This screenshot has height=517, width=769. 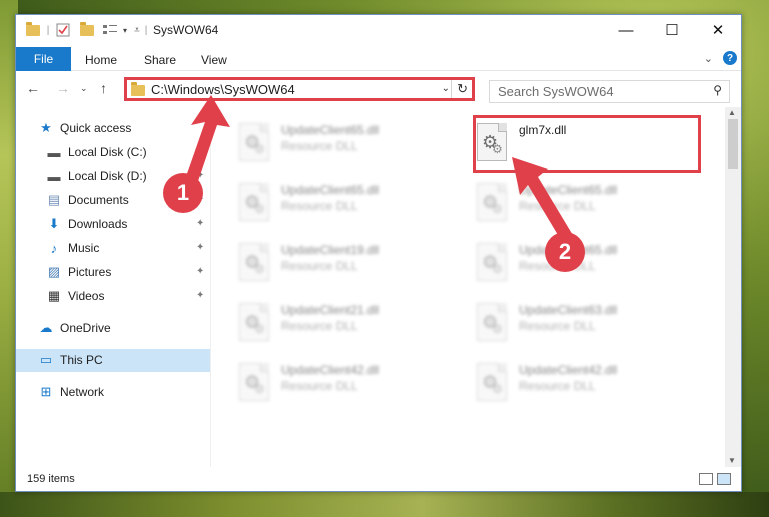 I want to click on search-input: Search SysWOW64 ⚲, so click(x=609, y=91).